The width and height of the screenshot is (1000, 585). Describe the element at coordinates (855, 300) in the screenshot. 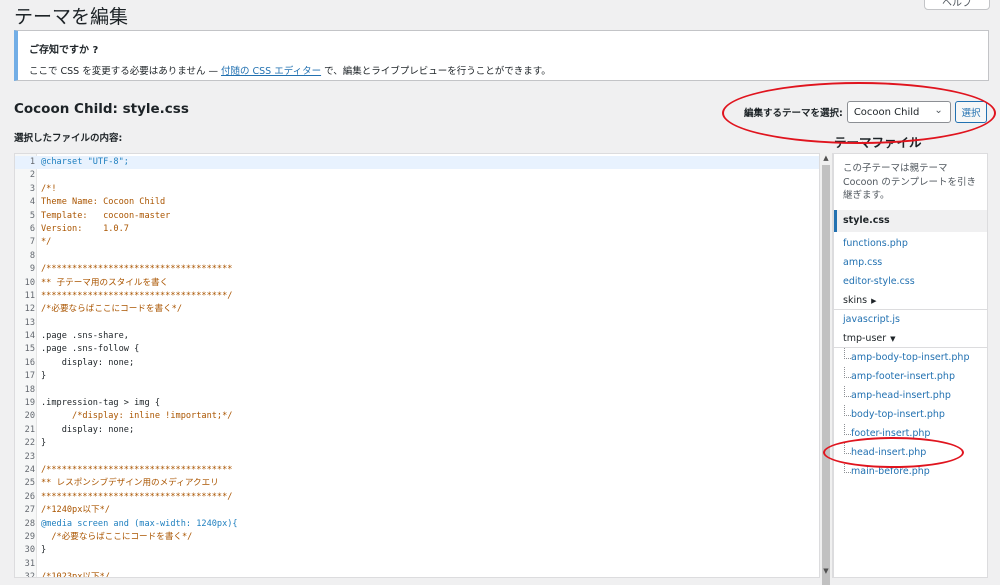

I see `theme-file-label: skins` at that location.